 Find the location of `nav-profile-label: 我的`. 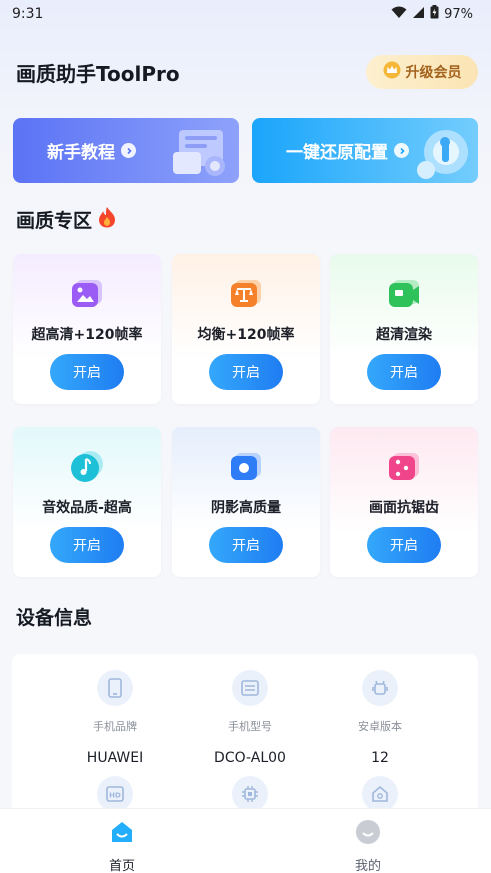

nav-profile-label: 我的 is located at coordinates (367, 866).